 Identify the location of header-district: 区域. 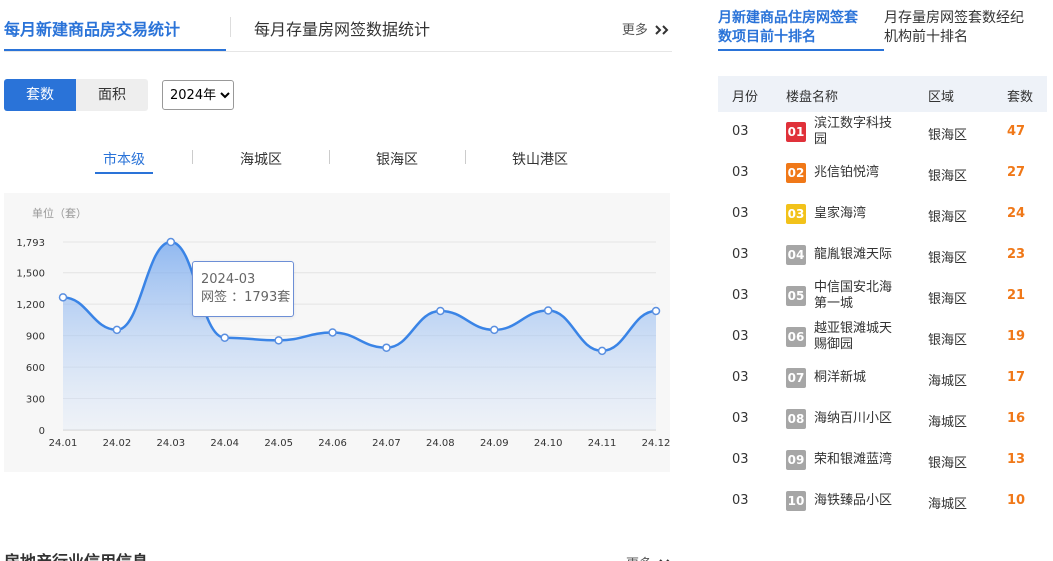
(941, 97).